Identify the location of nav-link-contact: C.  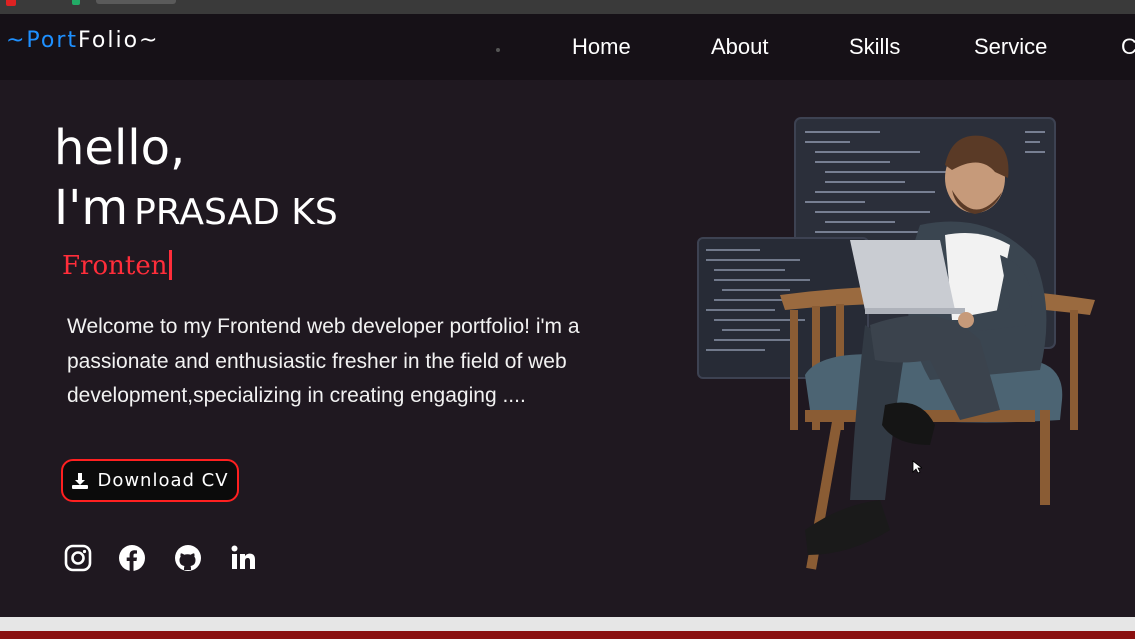
(1128, 47).